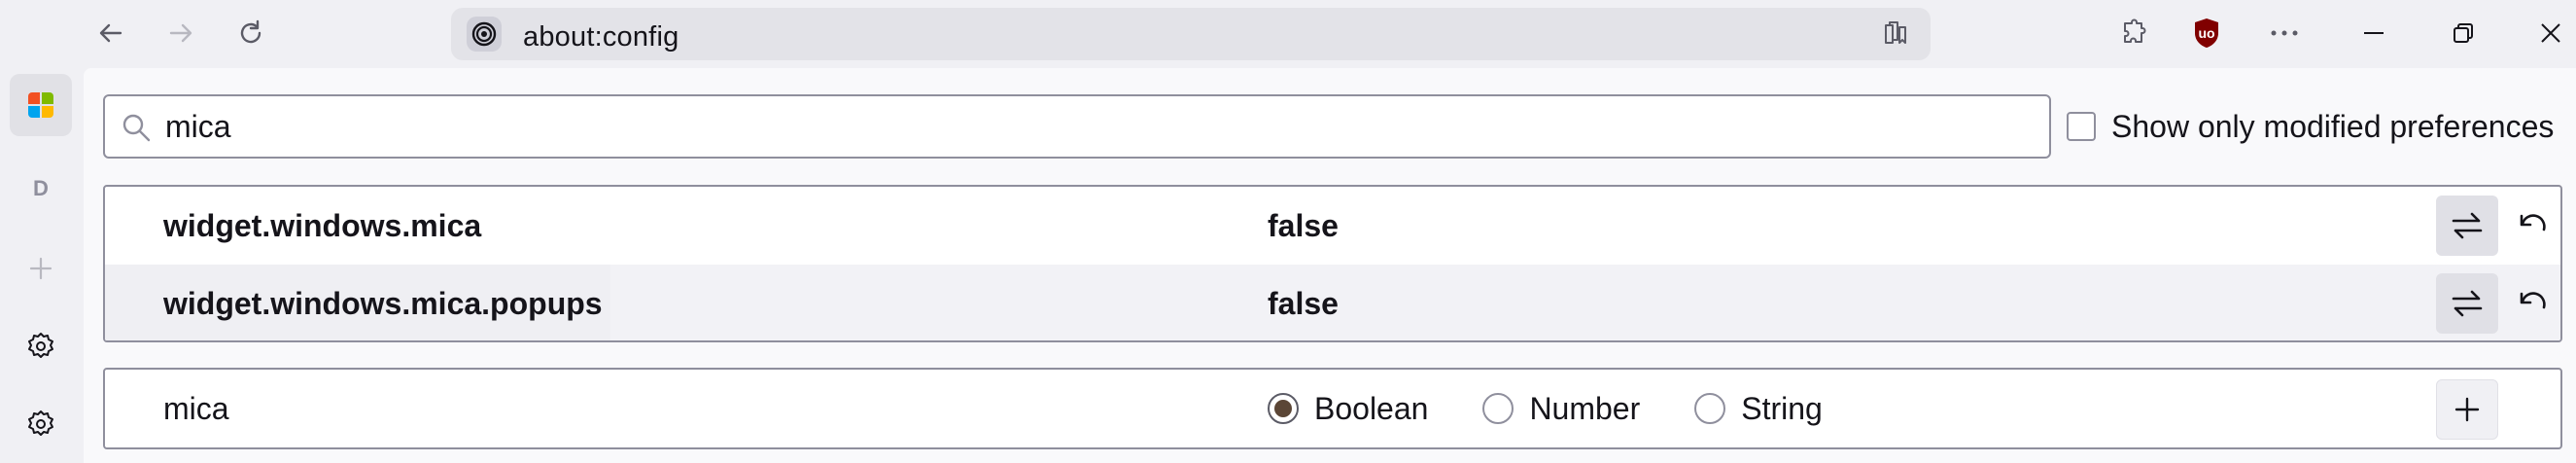 This screenshot has height=463, width=2576. I want to click on show-modified-label: Show only modified preferences, so click(2333, 126).